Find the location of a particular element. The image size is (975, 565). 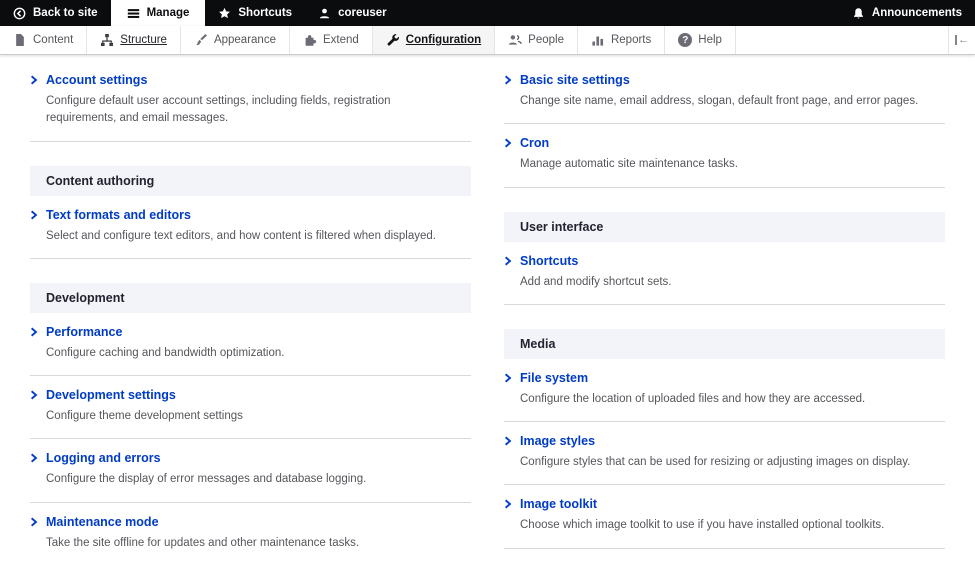

config-link-text-formats: Text formats and editors is located at coordinates (250, 215).